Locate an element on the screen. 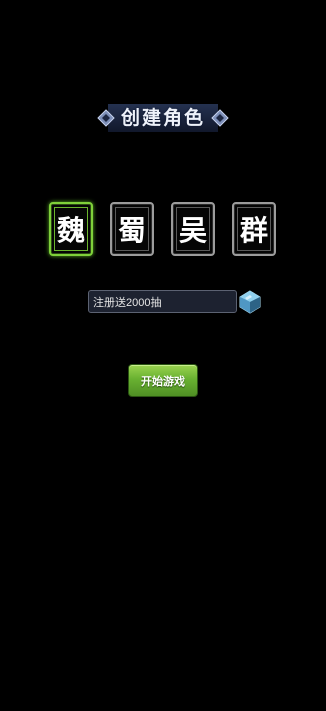 Image resolution: width=326 pixels, height=711 pixels. title-banner: 创建角色 is located at coordinates (163, 118).